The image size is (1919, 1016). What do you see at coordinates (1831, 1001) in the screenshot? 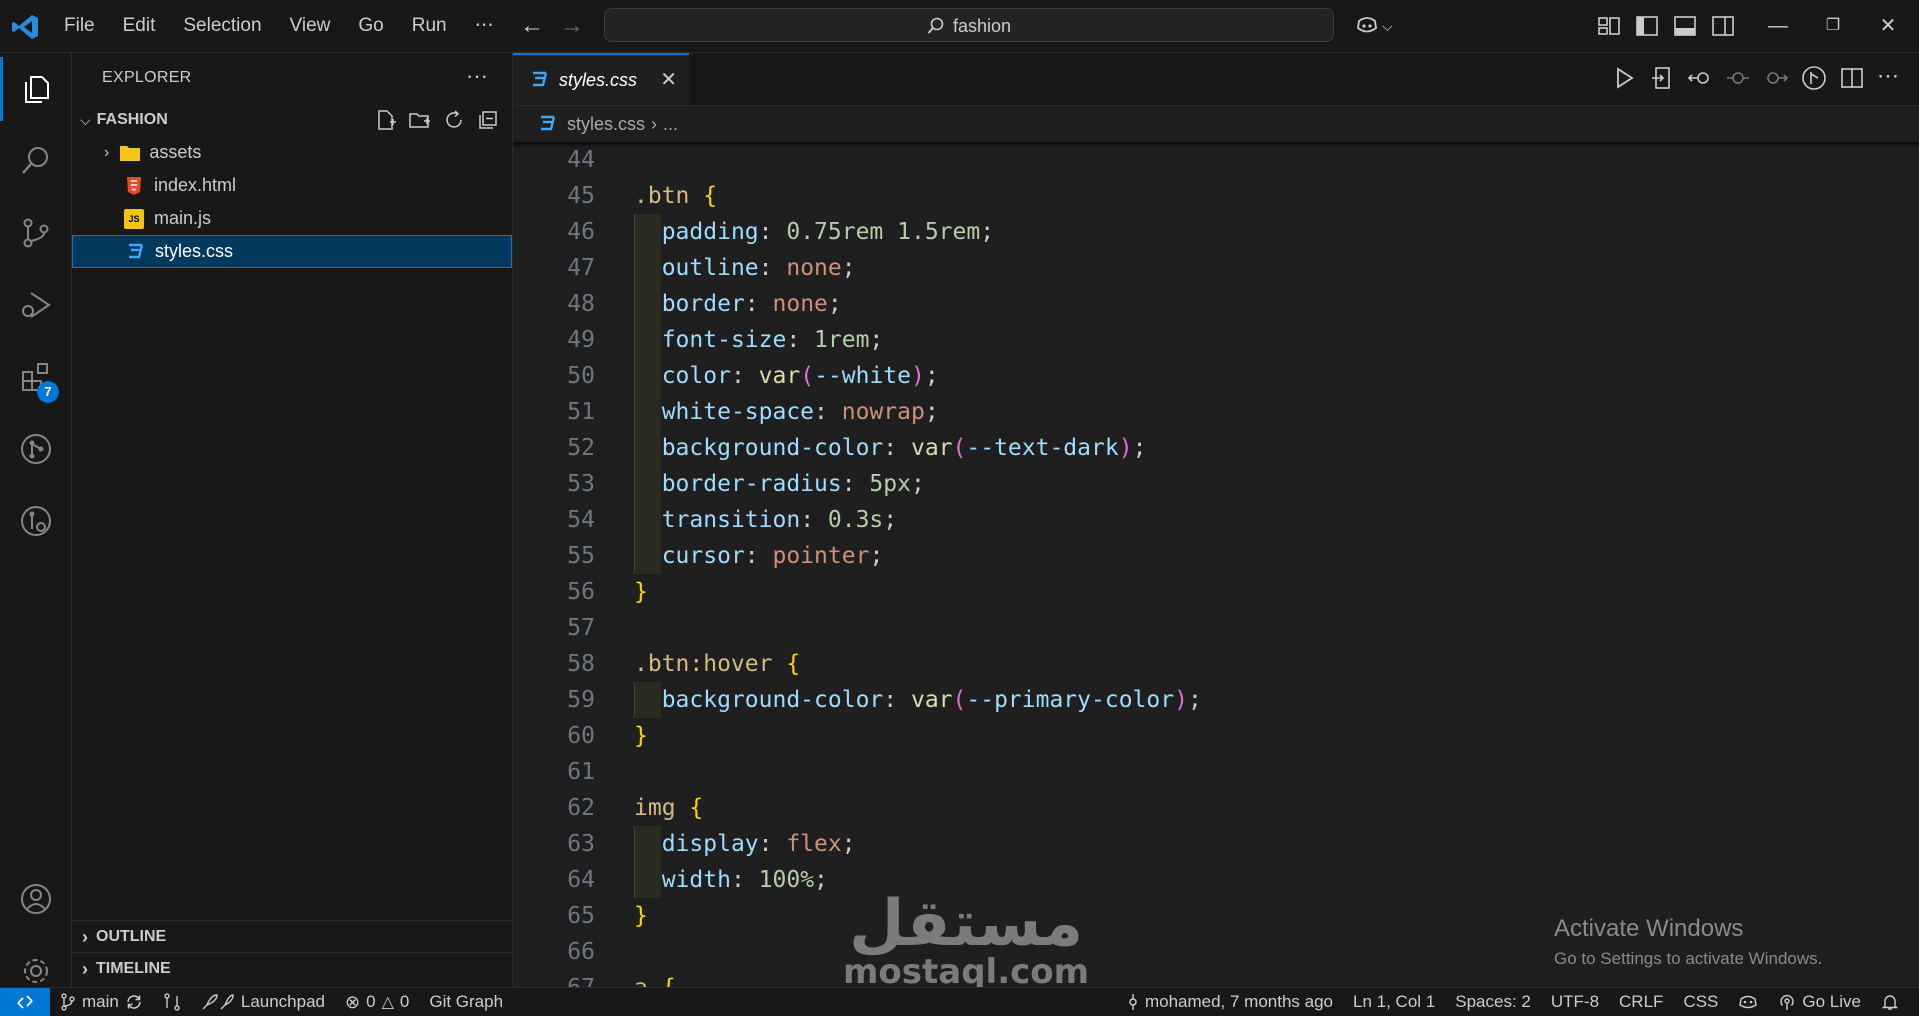
I see `go-live-label: Go Live` at bounding box center [1831, 1001].